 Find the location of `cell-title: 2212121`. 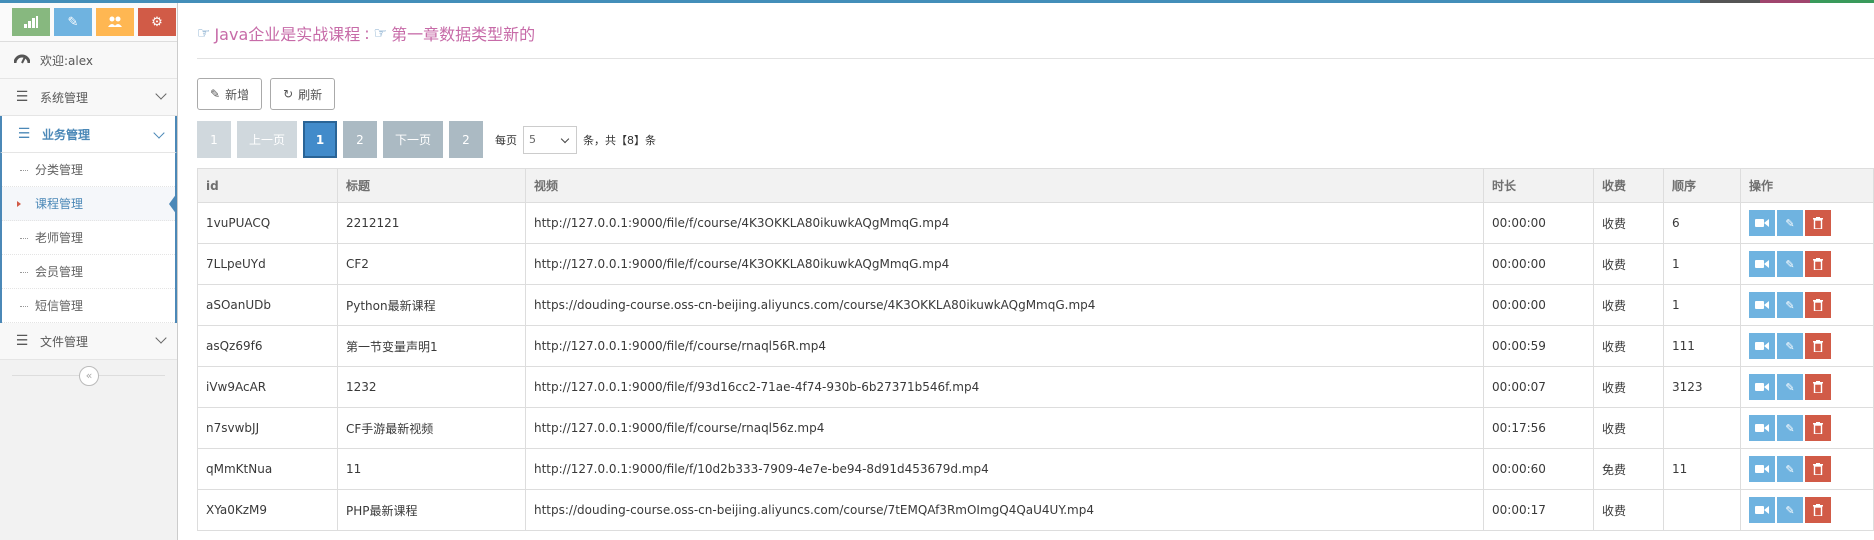

cell-title: 2212121 is located at coordinates (431, 223).